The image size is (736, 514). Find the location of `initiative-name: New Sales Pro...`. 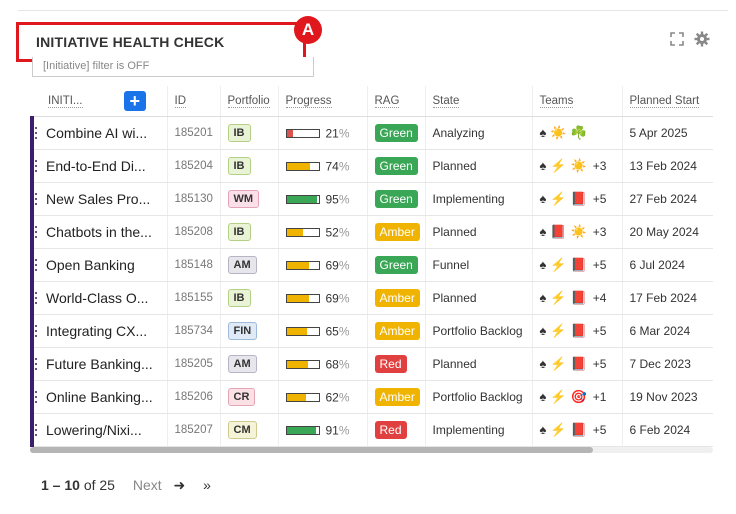

initiative-name: New Sales Pro... is located at coordinates (98, 199).